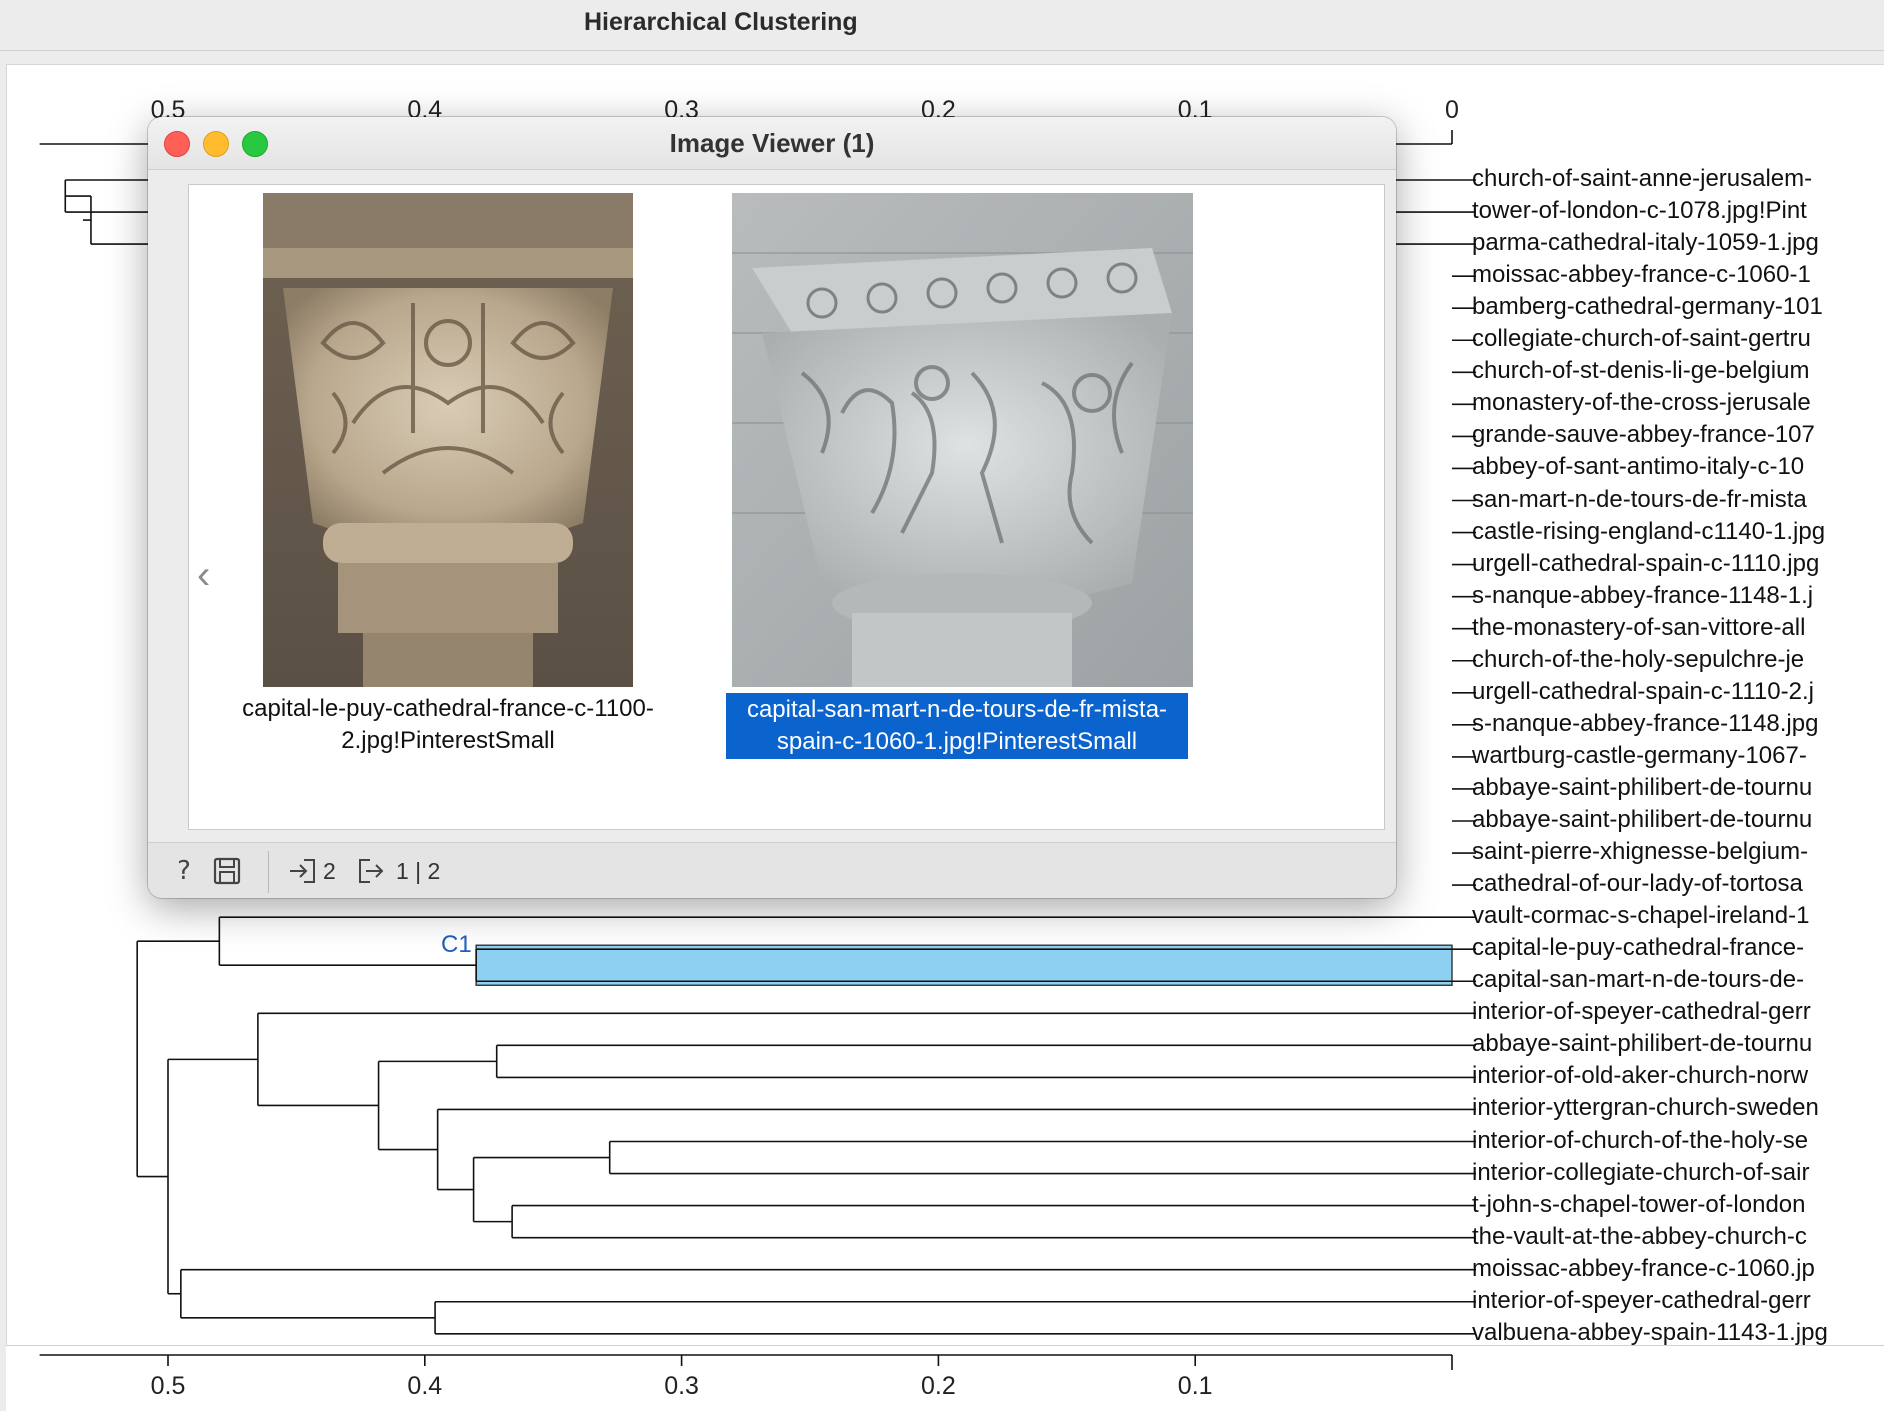  Describe the element at coordinates (1678, 1173) in the screenshot. I see `leaf-label: interior-collegiate-church-of-sair` at that location.